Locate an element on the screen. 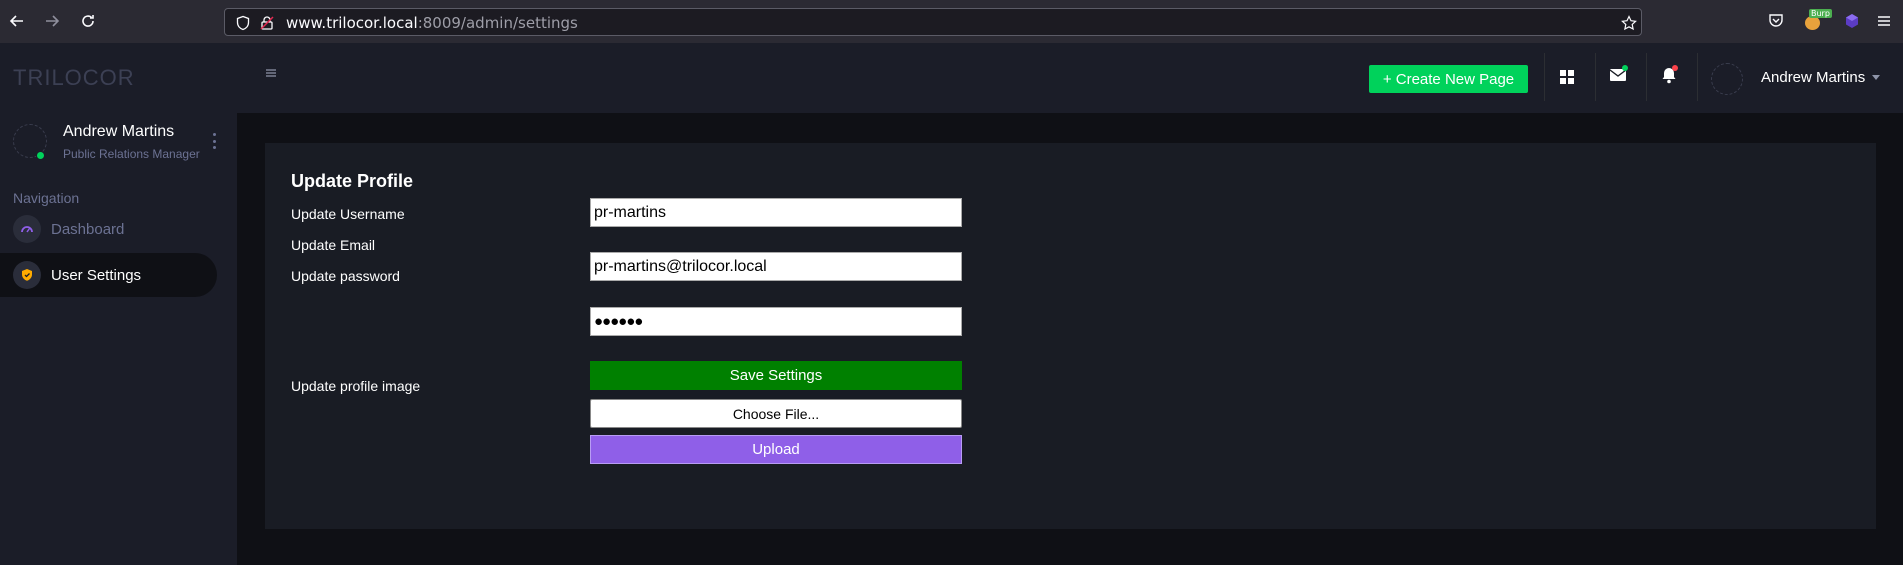 The height and width of the screenshot is (565, 1903). profile-menu-icon is located at coordinates (214, 141).